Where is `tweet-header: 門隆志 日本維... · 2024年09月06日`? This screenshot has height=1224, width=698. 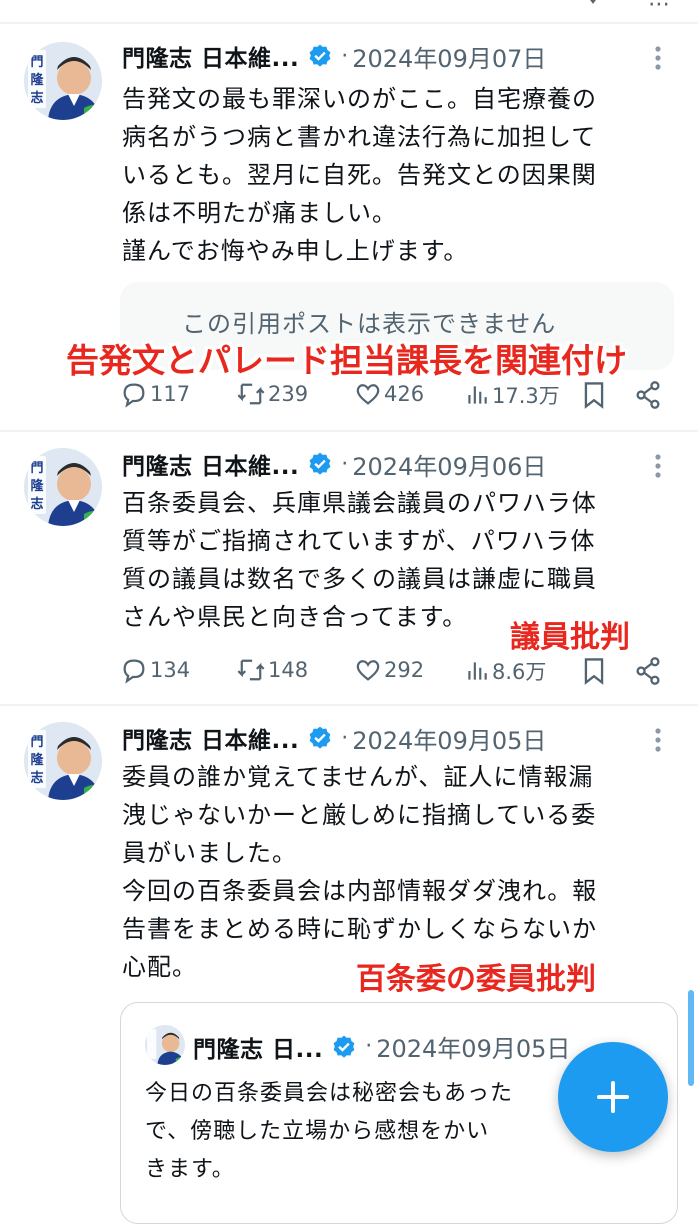
tweet-header: 門隆志 日本維... · 2024年09月06日 is located at coordinates (334, 464).